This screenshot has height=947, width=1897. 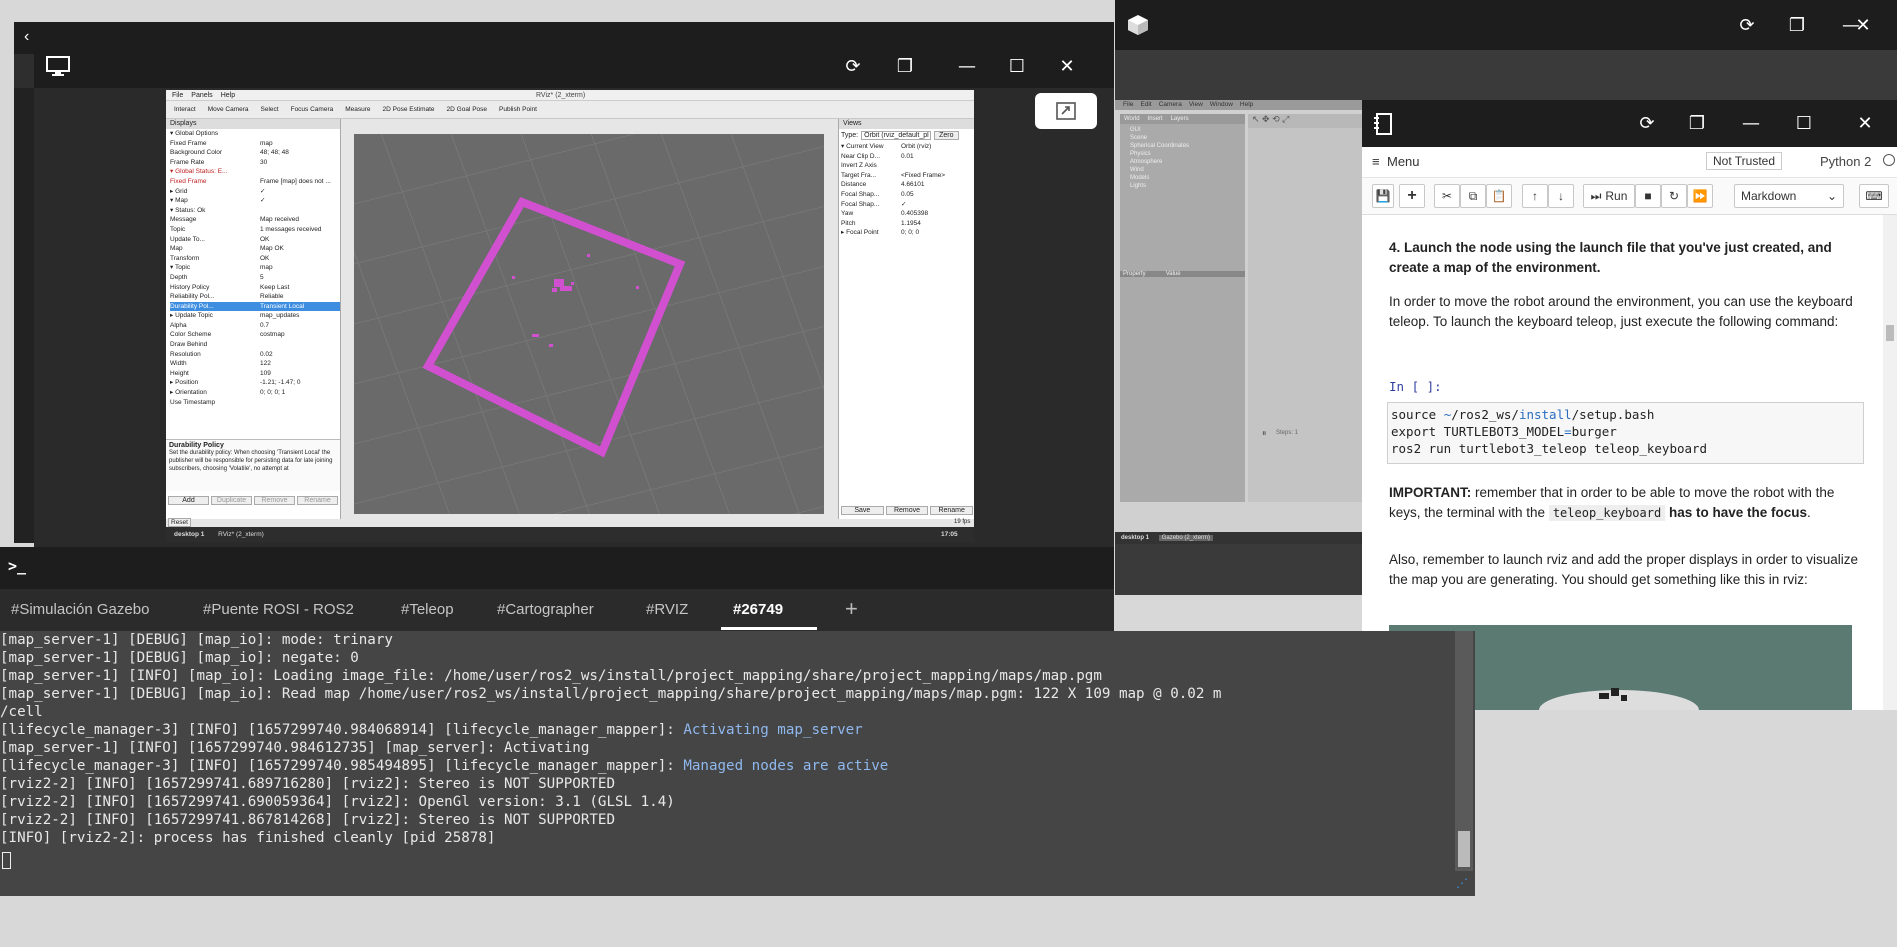 I want to click on notebook-reload-icon: ⟳, so click(x=1647, y=123).